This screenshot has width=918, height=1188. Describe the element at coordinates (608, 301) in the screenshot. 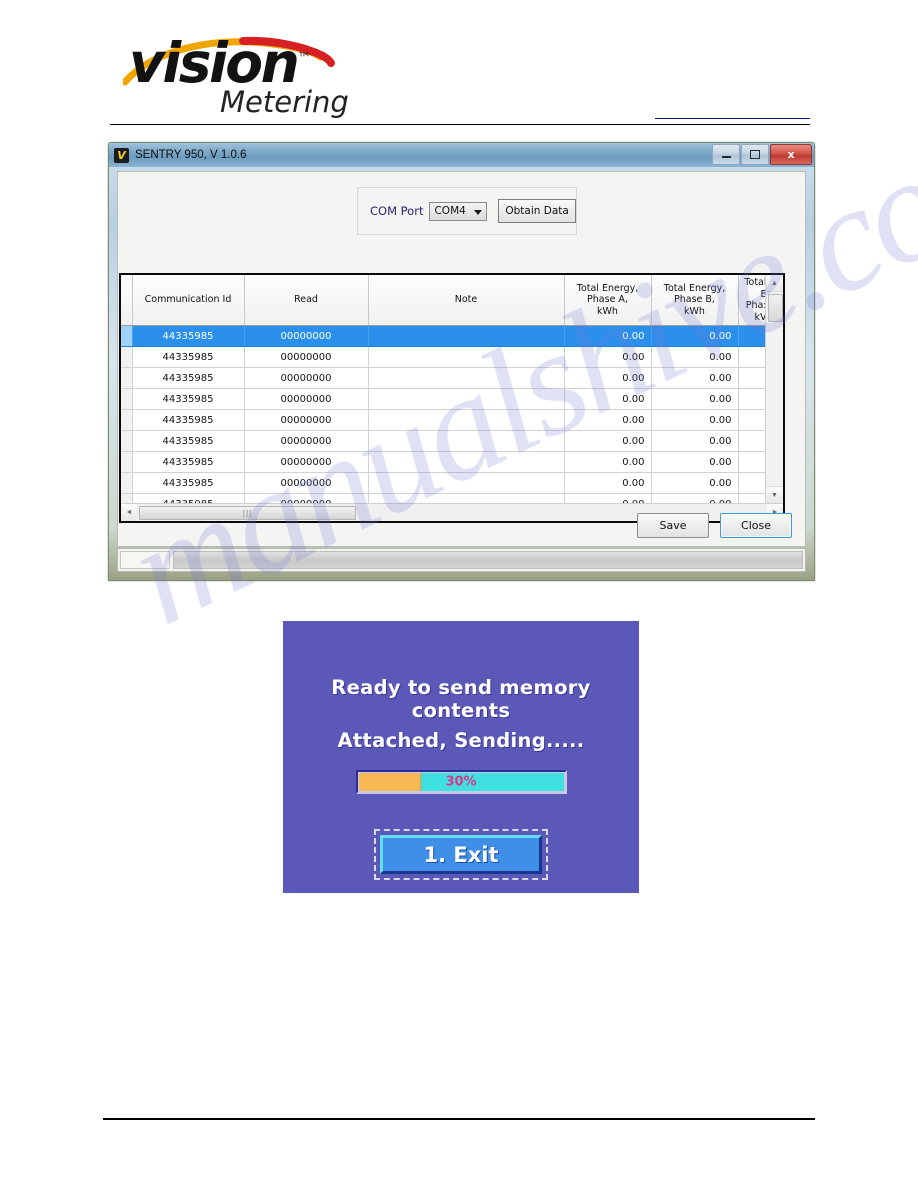

I see `grid-col-total-energy-phase-a: Total Energy, Phase A, kWh` at that location.